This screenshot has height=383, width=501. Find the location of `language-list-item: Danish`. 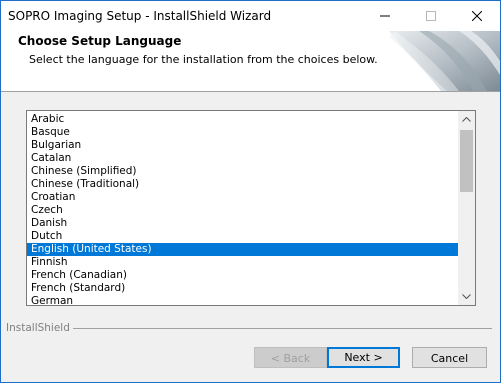

language-list-item: Danish is located at coordinates (244, 223).